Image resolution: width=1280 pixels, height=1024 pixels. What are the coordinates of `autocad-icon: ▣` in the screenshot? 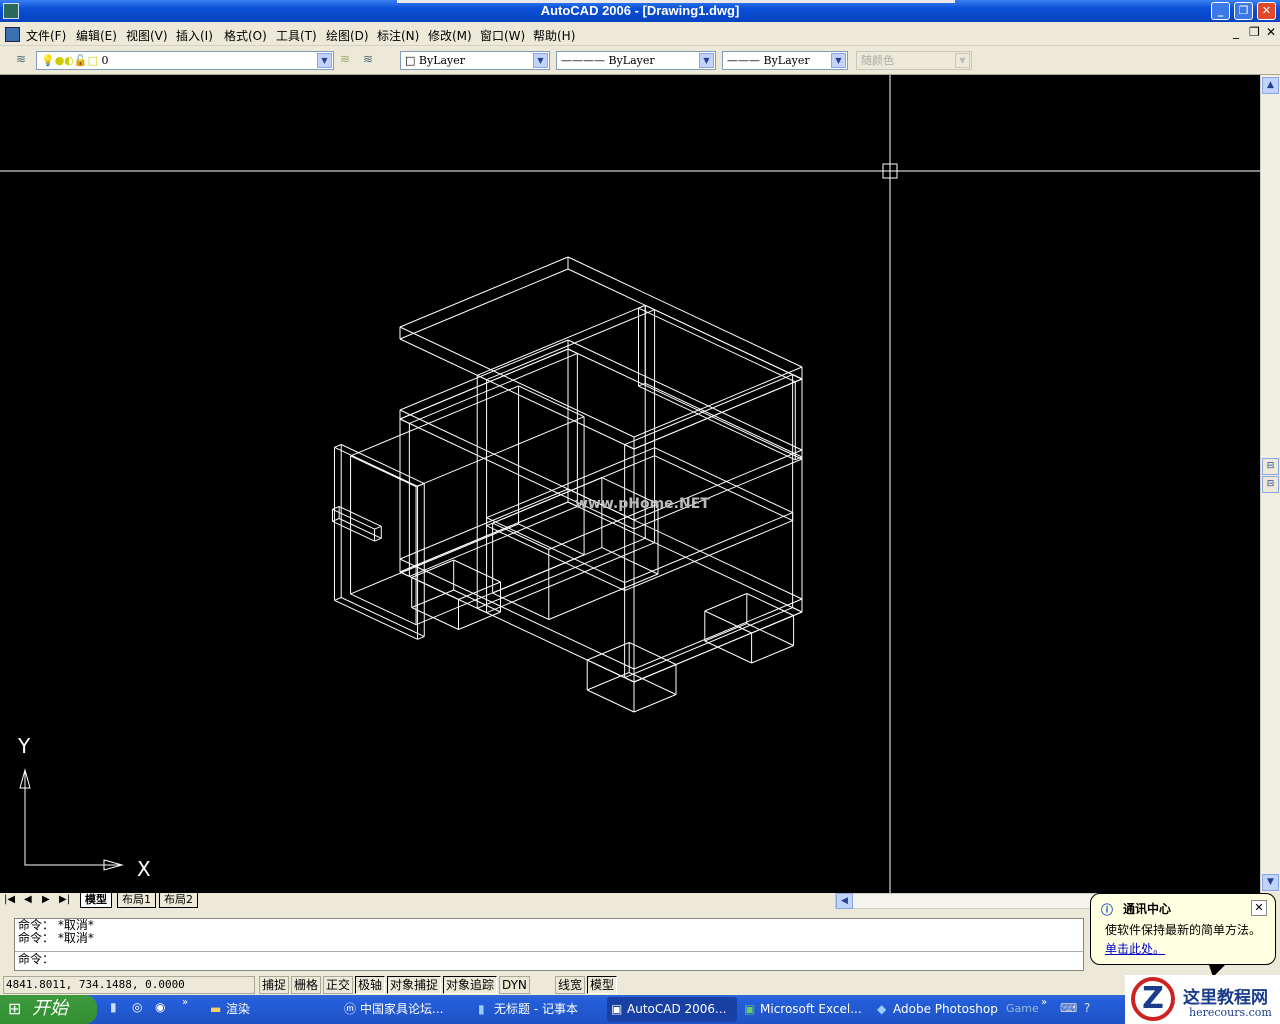 It's located at (617, 1009).